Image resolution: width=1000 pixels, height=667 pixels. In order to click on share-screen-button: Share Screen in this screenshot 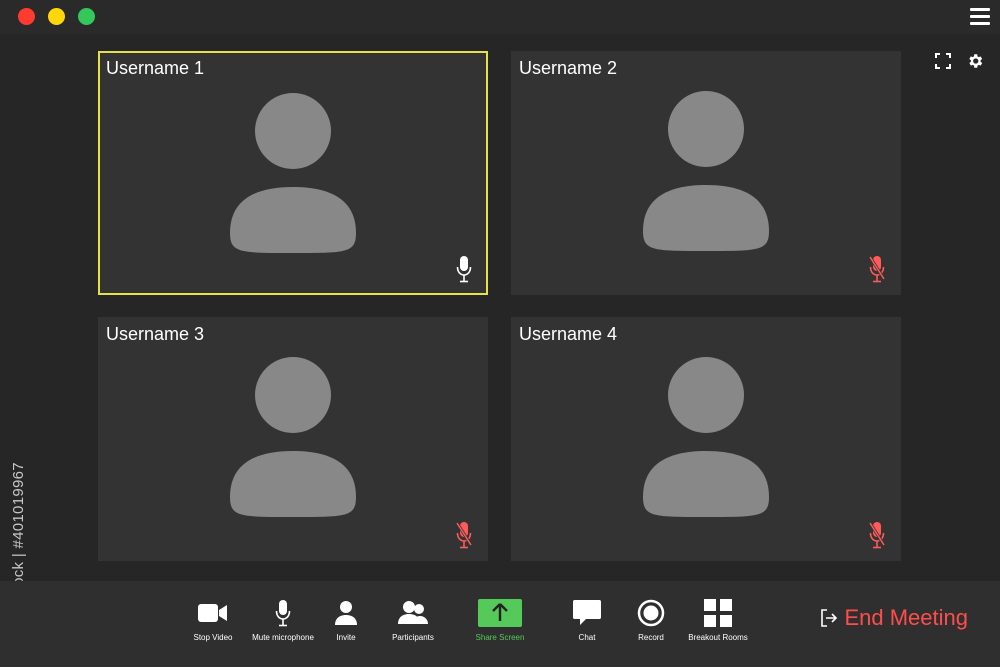, I will do `click(500, 618)`.